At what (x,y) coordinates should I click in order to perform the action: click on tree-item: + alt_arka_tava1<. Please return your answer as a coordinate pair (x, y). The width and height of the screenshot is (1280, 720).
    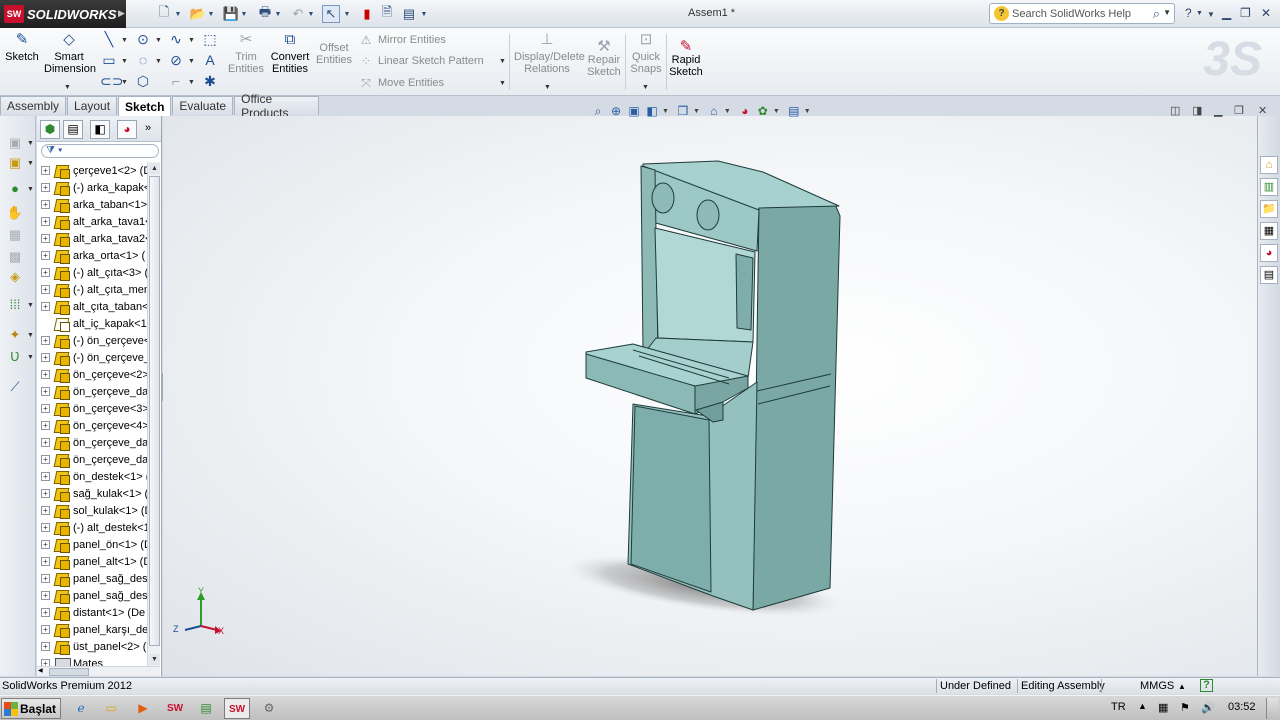
    Looking at the image, I should click on (92, 221).